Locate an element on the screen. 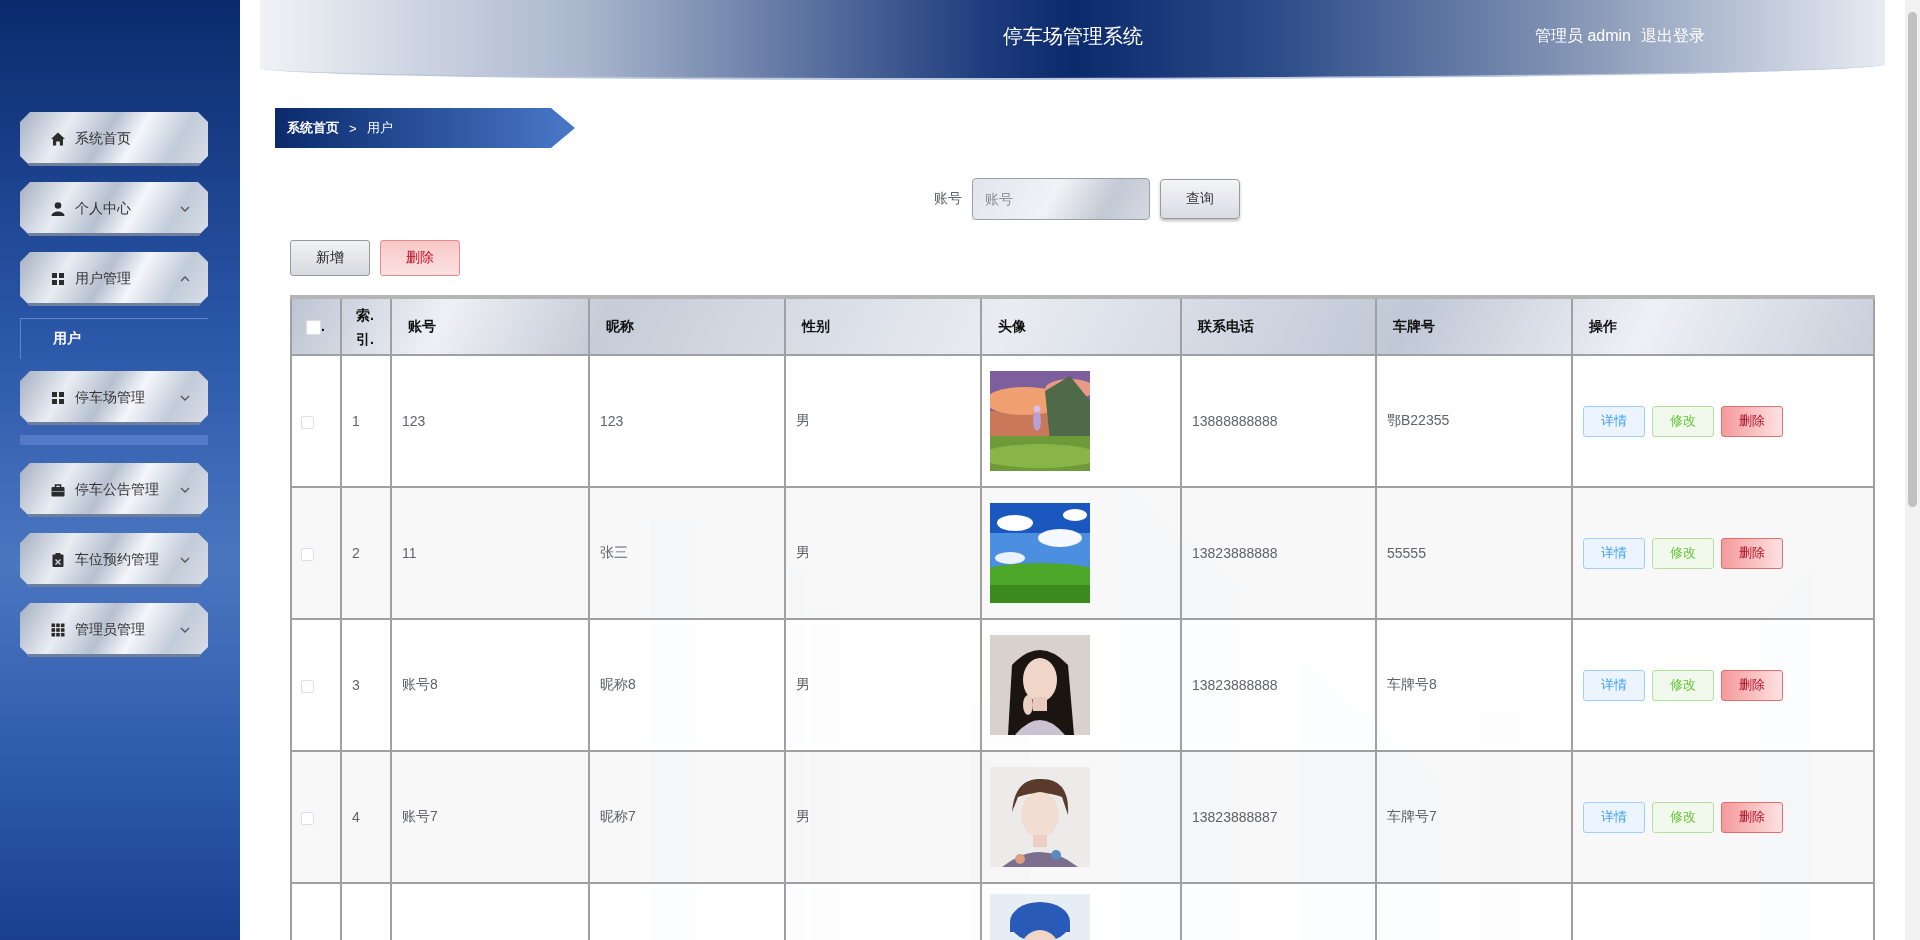  home-icon is located at coordinates (58, 139).